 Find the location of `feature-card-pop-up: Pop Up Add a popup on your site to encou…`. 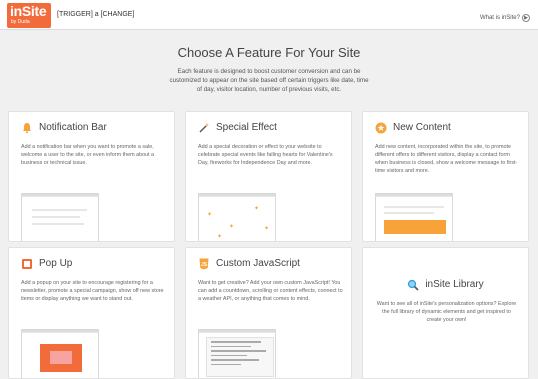

feature-card-pop-up: Pop Up Add a popup on your site to encou… is located at coordinates (91, 313).